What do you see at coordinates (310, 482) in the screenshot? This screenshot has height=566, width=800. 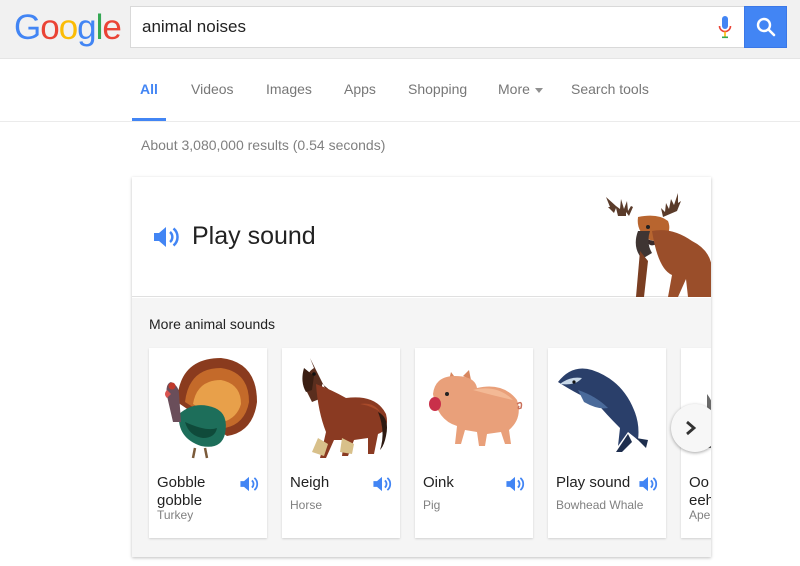 I see `animal-sound-name: Neigh` at bounding box center [310, 482].